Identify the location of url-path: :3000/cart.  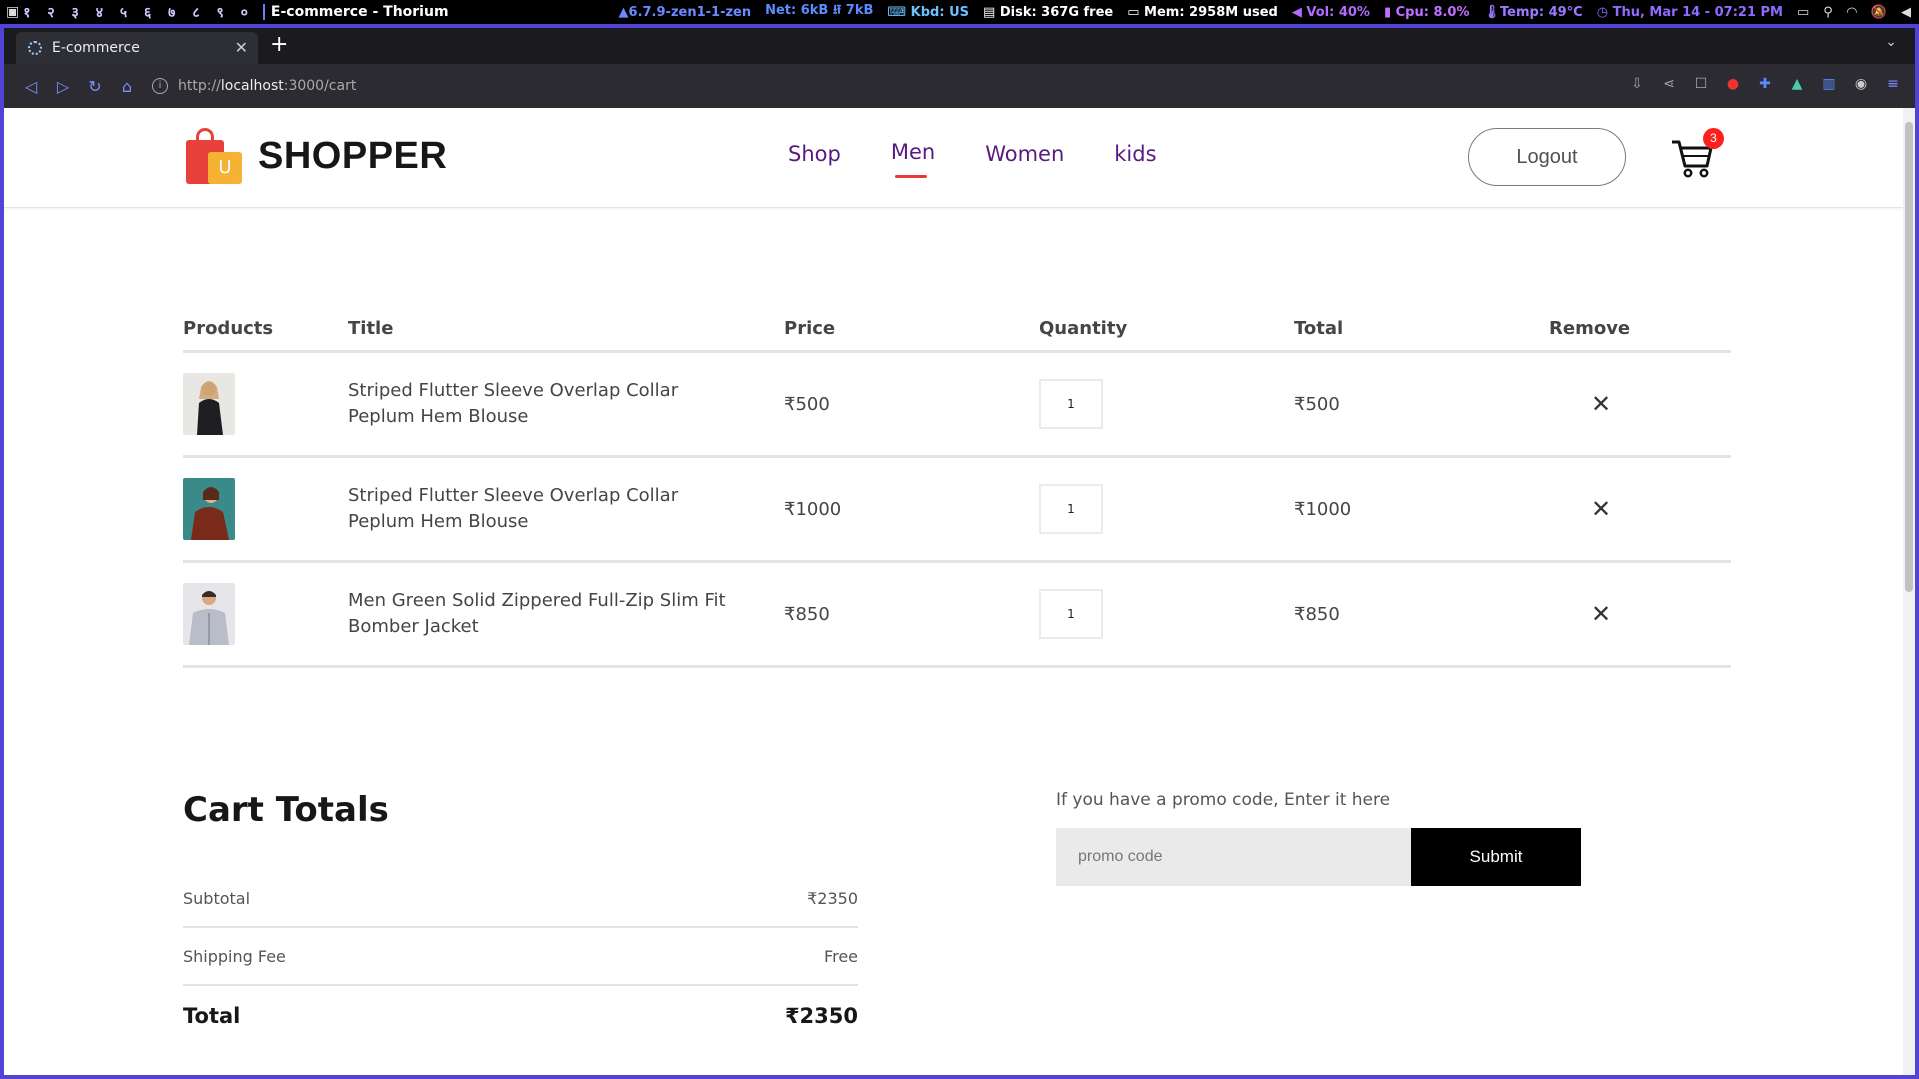
(320, 86).